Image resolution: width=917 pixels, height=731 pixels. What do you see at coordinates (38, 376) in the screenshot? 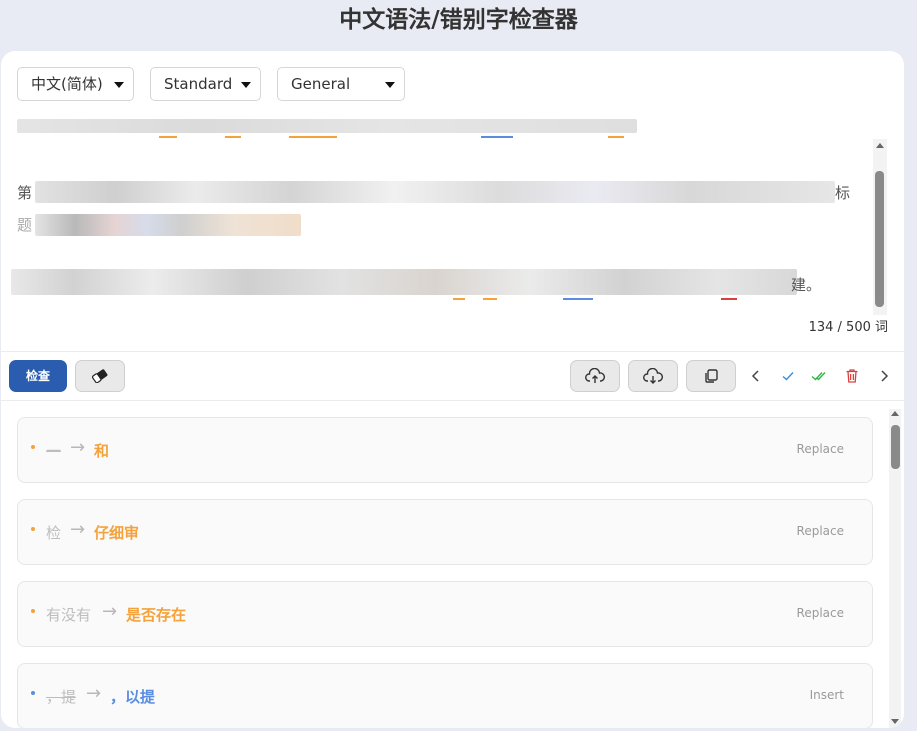
I see `check-button: 检查` at bounding box center [38, 376].